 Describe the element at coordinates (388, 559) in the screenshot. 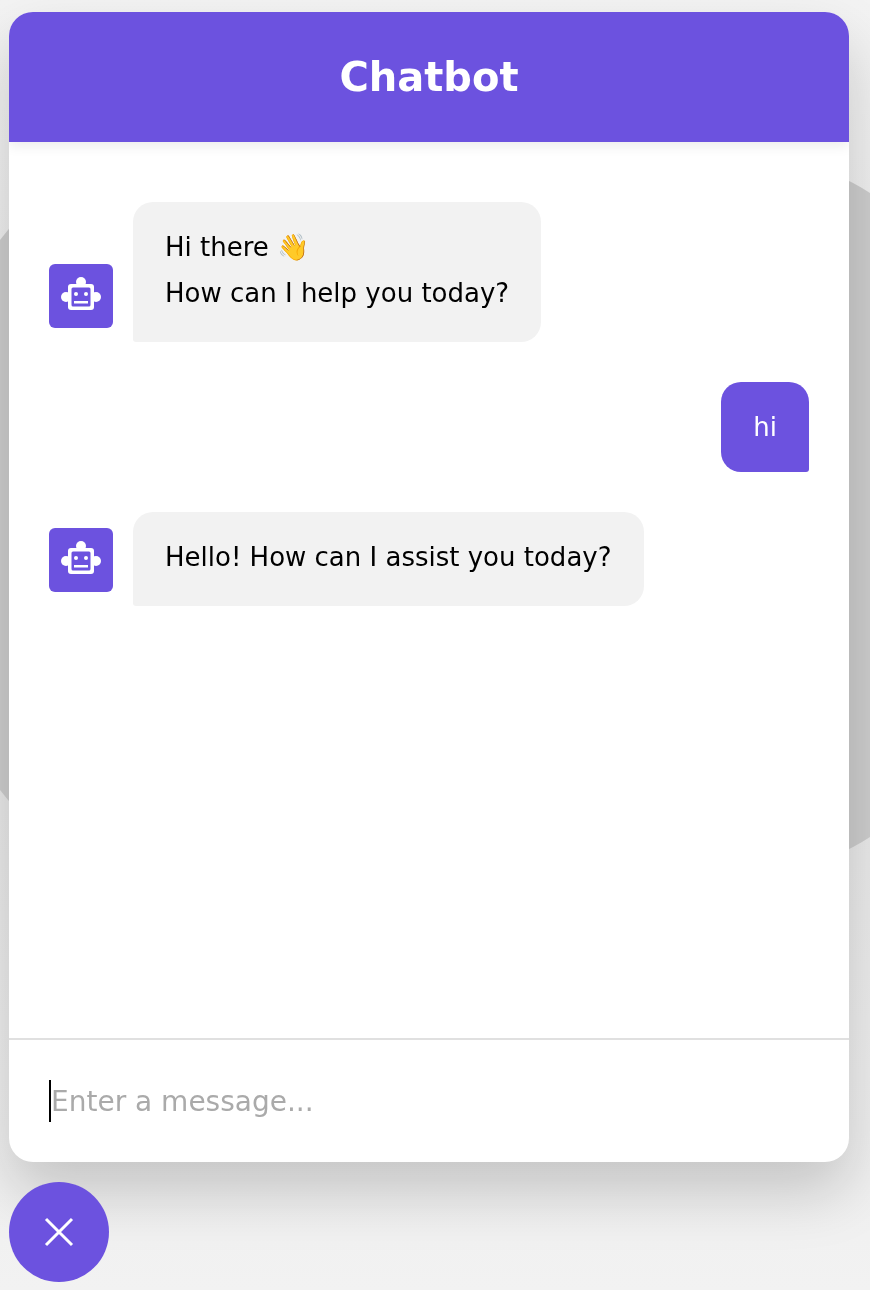

I see `bot-message: Hello! How can I assist you today?` at that location.